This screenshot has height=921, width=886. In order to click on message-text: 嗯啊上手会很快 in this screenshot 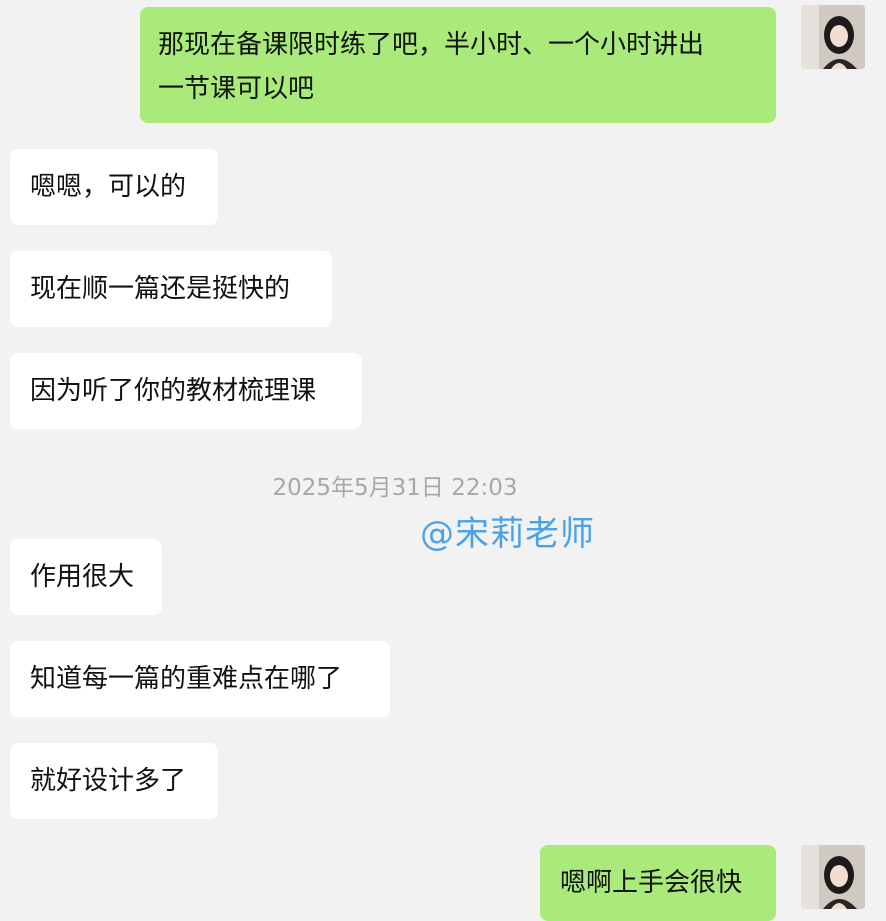, I will do `click(651, 883)`.